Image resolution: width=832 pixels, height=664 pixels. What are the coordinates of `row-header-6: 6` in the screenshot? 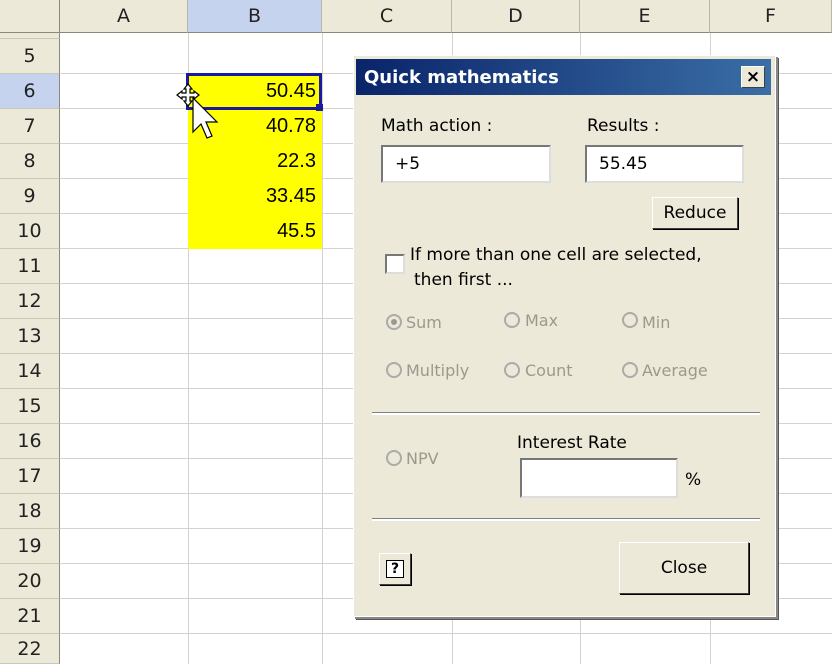 It's located at (30, 91).